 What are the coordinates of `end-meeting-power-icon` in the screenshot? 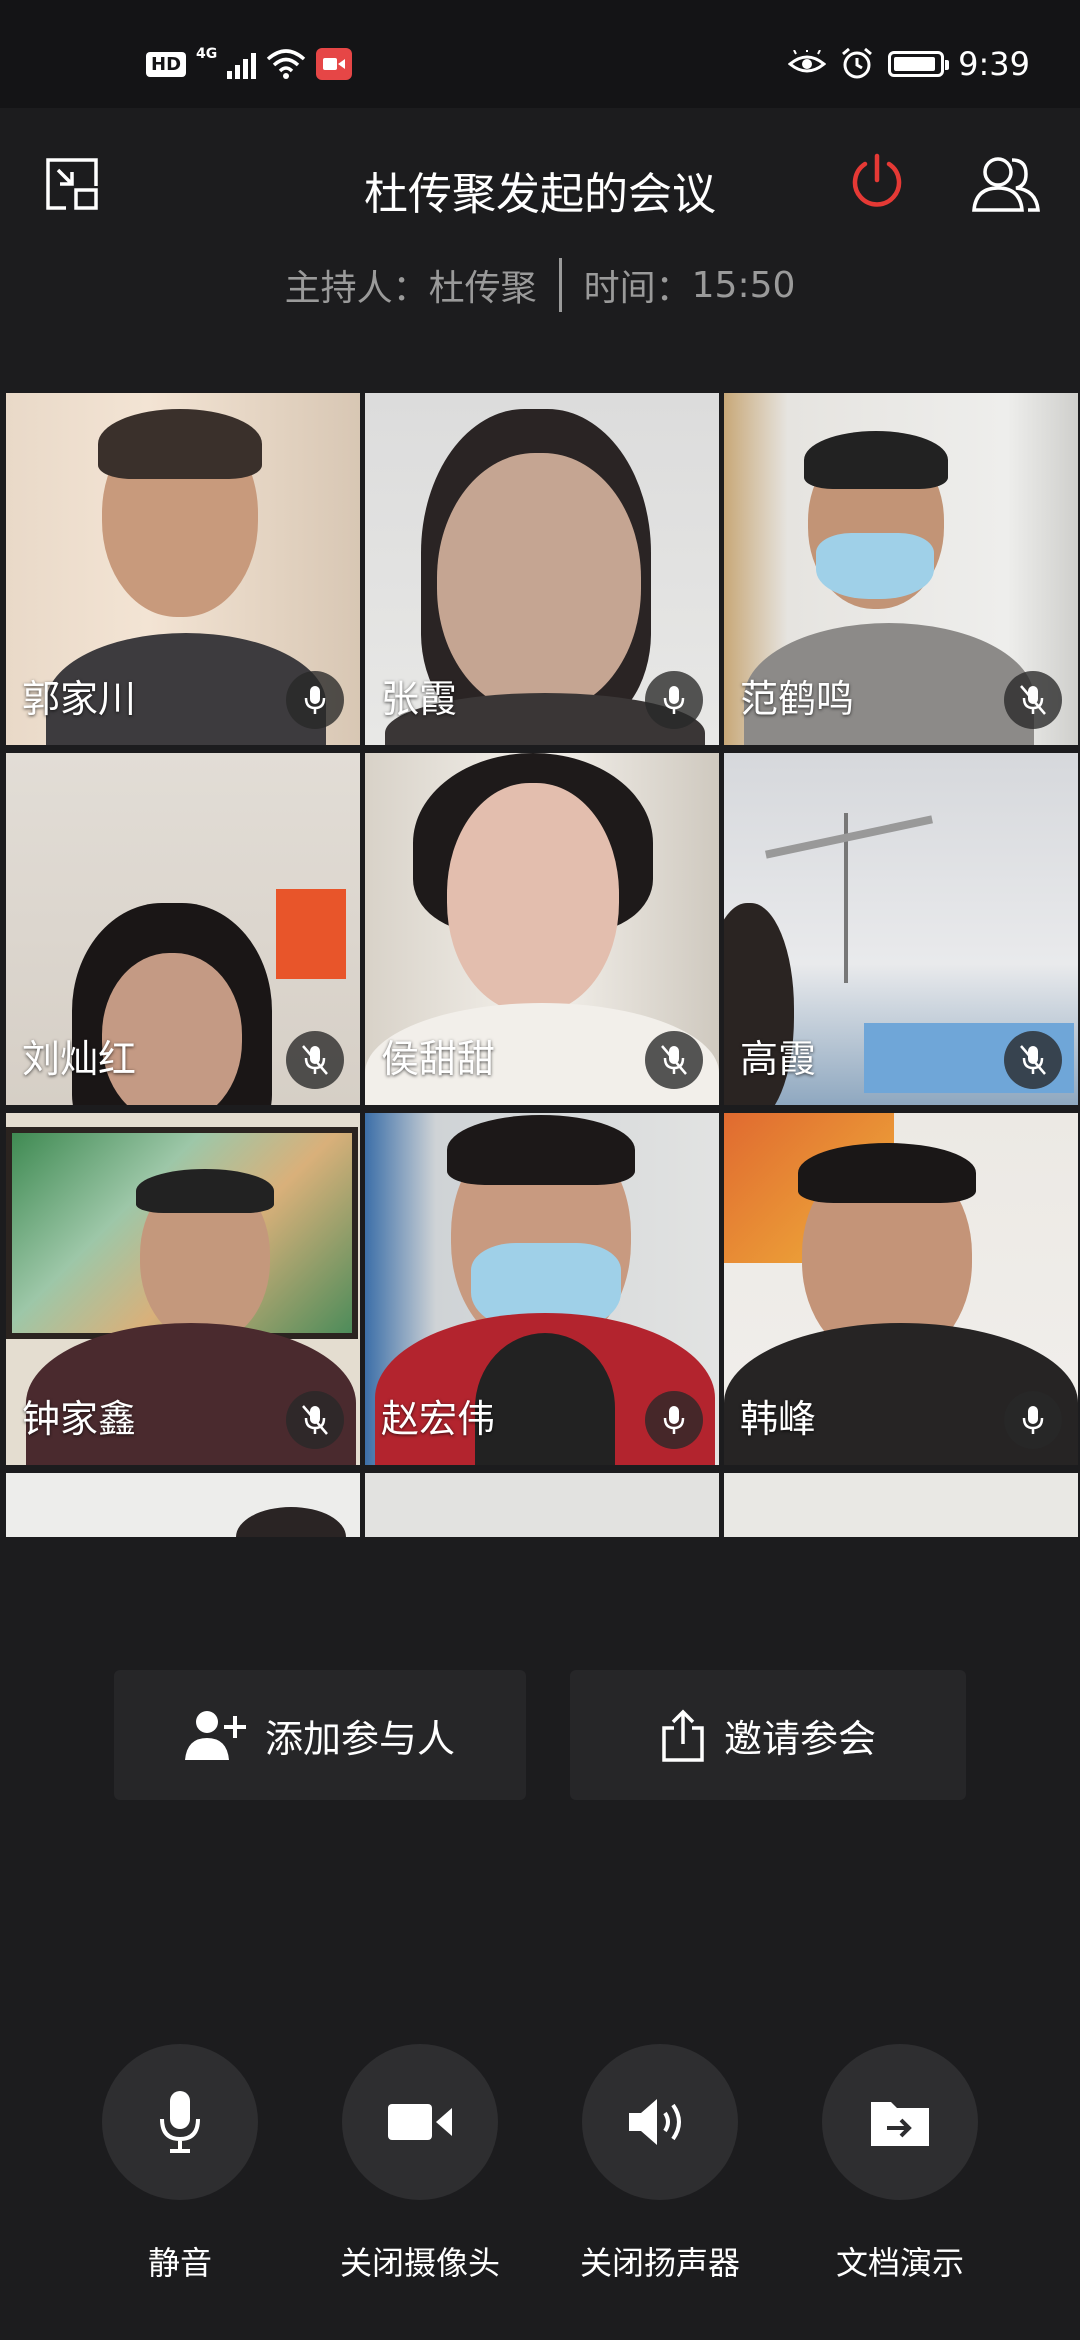 It's located at (877, 181).